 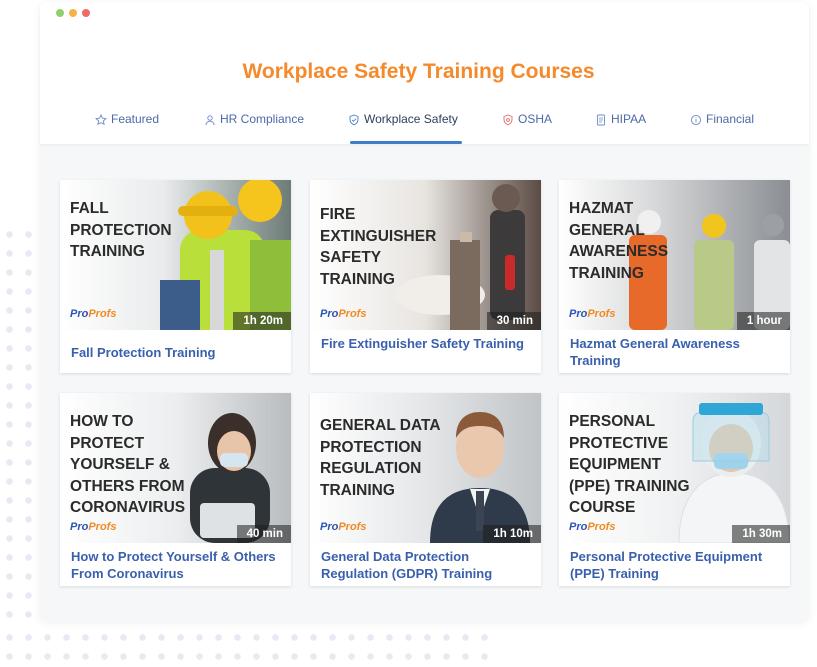 I want to click on window-dot-red, so click(x=86, y=13).